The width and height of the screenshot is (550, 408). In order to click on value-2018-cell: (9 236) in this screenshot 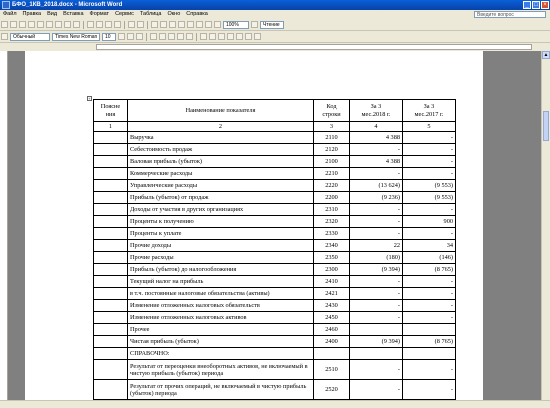, I will do `click(376, 197)`.